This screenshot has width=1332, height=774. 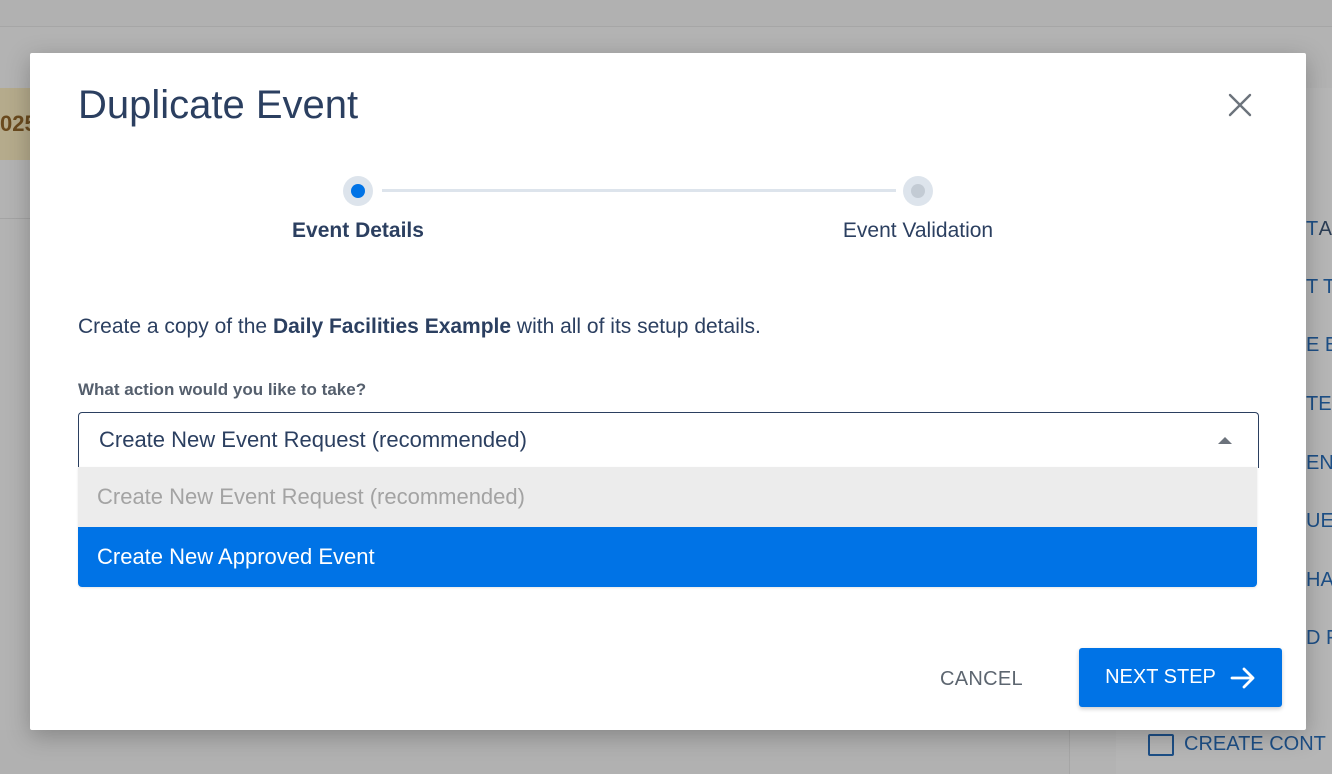 What do you see at coordinates (313, 439) in the screenshot?
I see `action-select-value: Create New Event Request (recommended)` at bounding box center [313, 439].